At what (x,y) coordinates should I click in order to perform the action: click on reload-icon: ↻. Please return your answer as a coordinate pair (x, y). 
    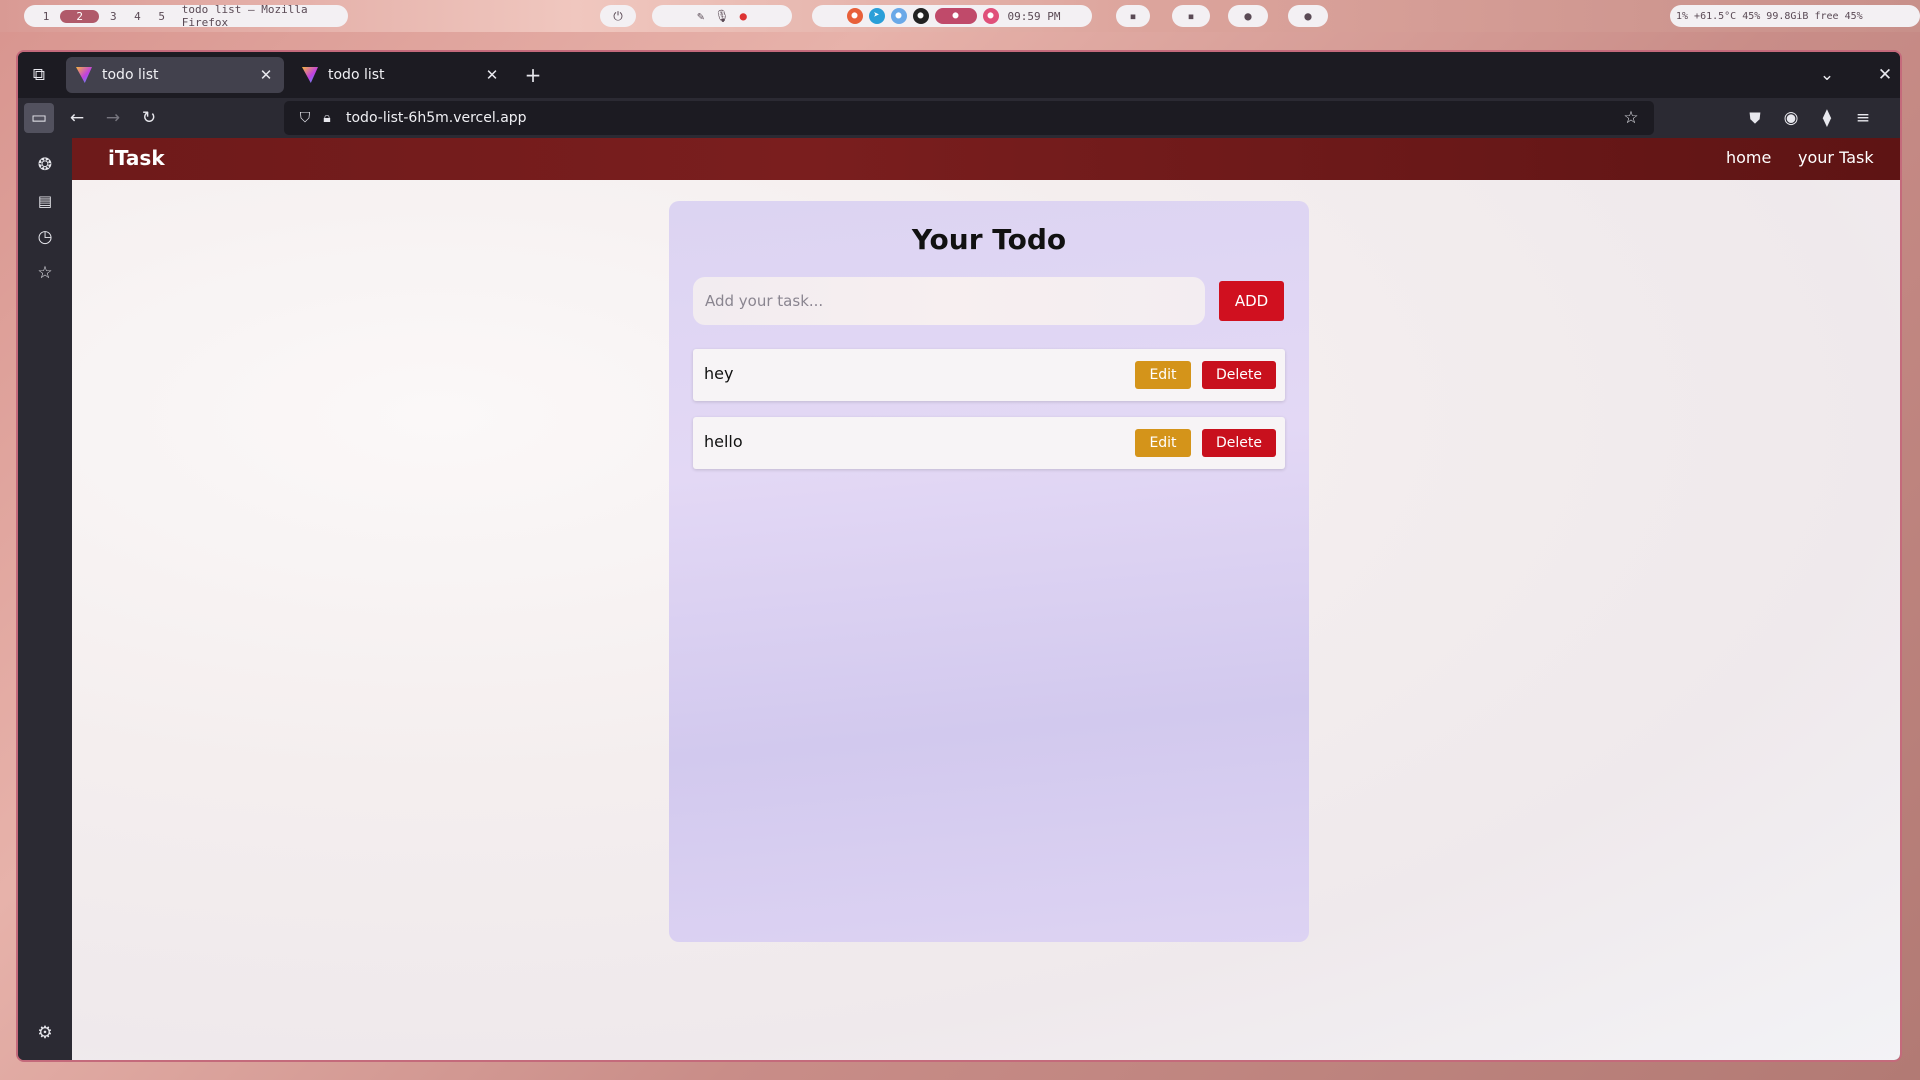
    Looking at the image, I should click on (149, 118).